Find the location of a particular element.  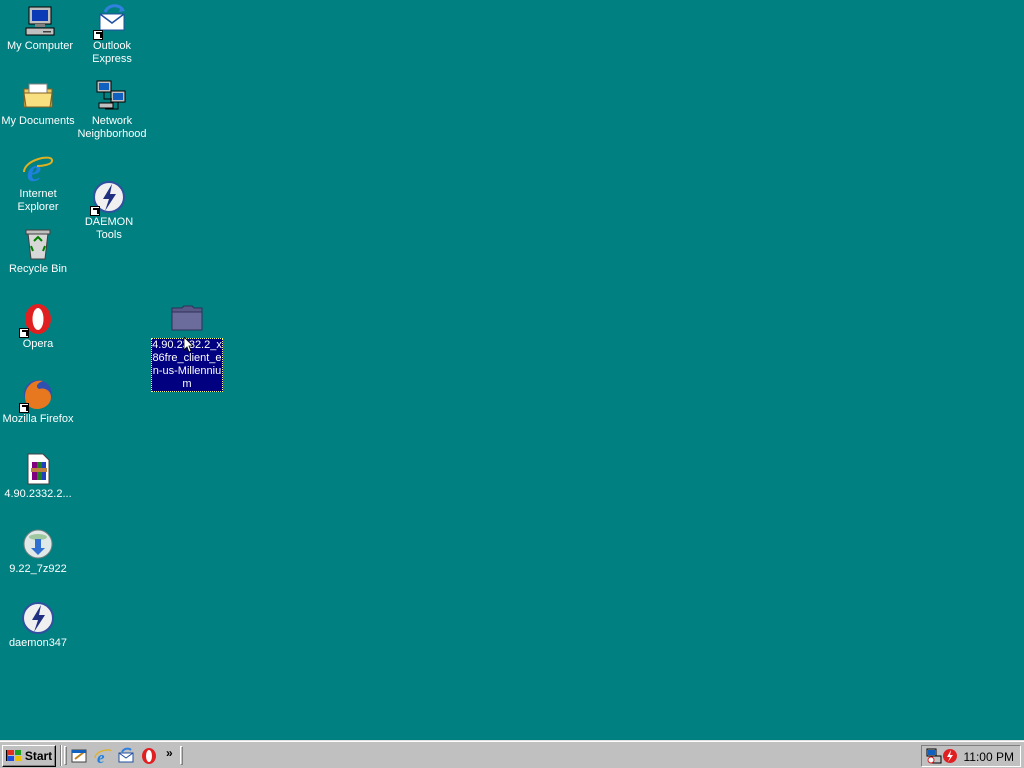

desktop-icon-label: Outlook Express is located at coordinates (112, 52).